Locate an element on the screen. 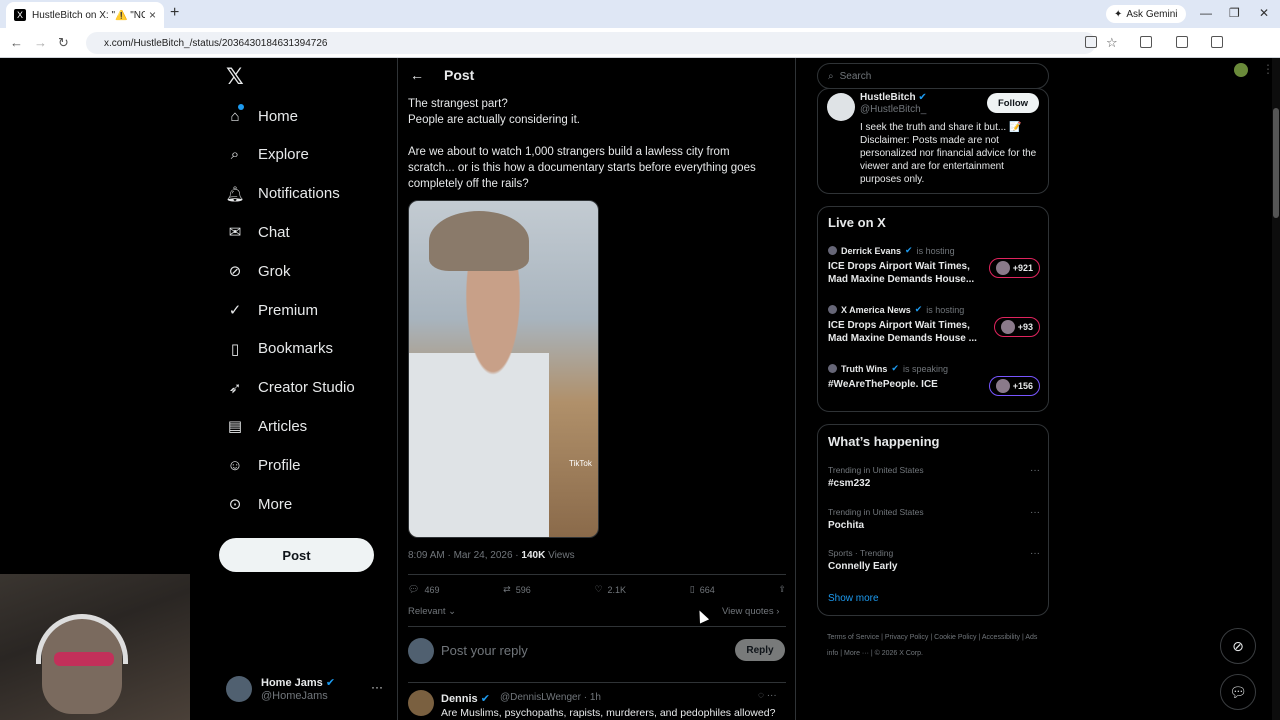 The height and width of the screenshot is (720, 1280). webcam-overlay is located at coordinates (95, 647).